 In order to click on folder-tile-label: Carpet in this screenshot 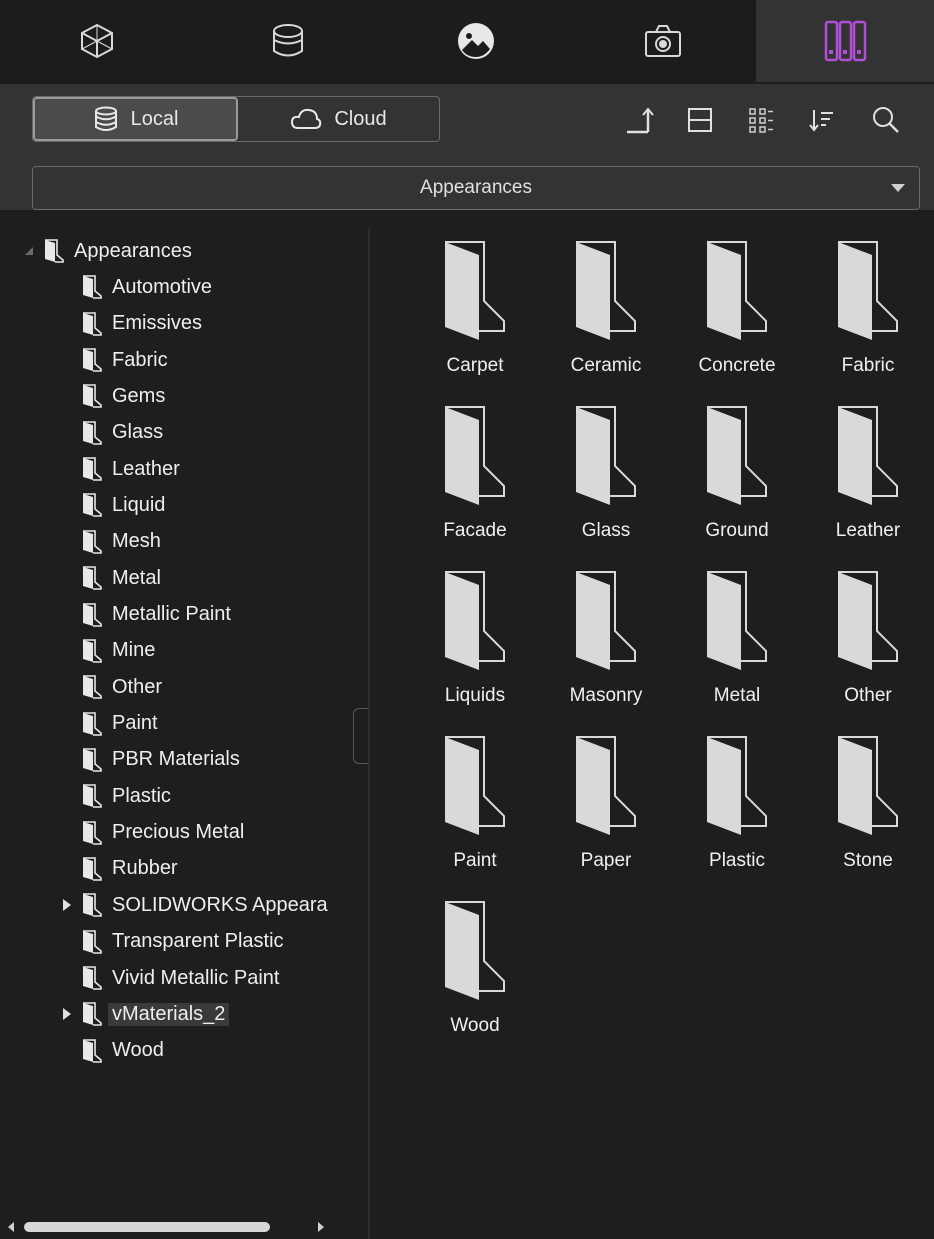, I will do `click(475, 365)`.